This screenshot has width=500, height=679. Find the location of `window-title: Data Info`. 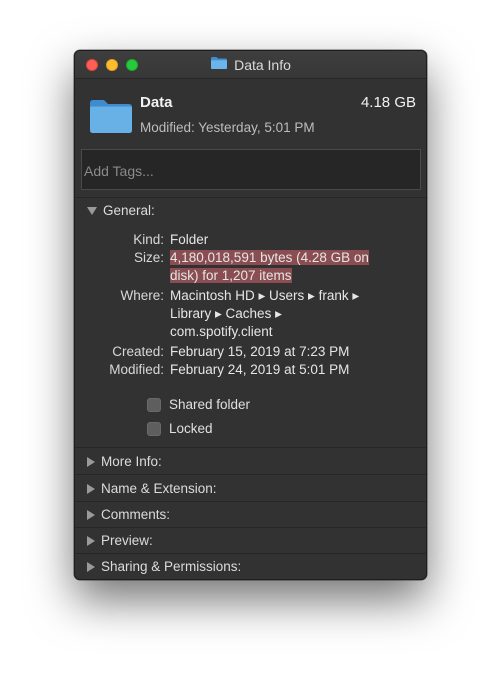

window-title: Data Info is located at coordinates (250, 65).